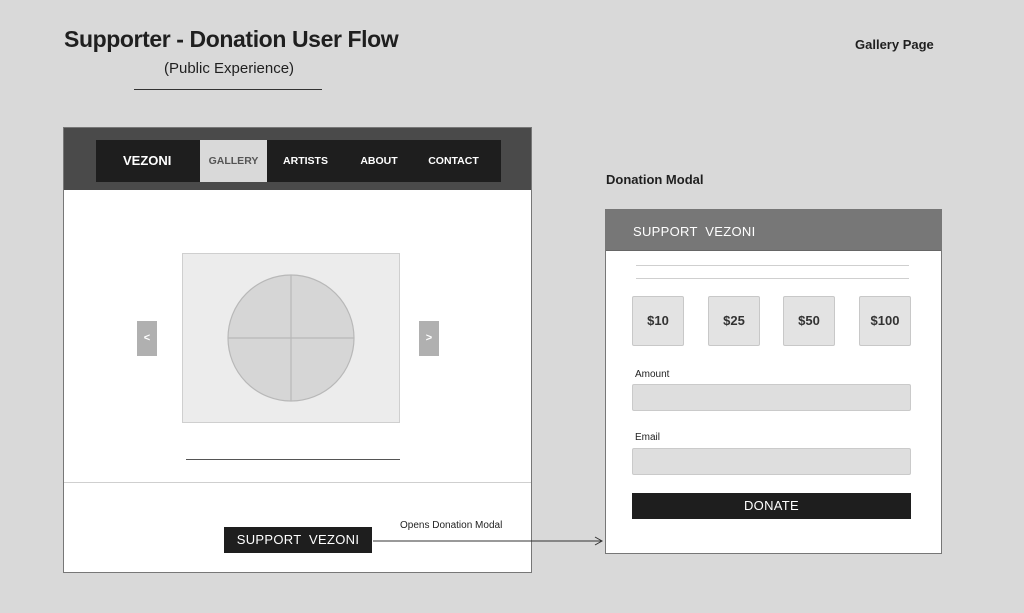  I want to click on amount-field, so click(771, 397).